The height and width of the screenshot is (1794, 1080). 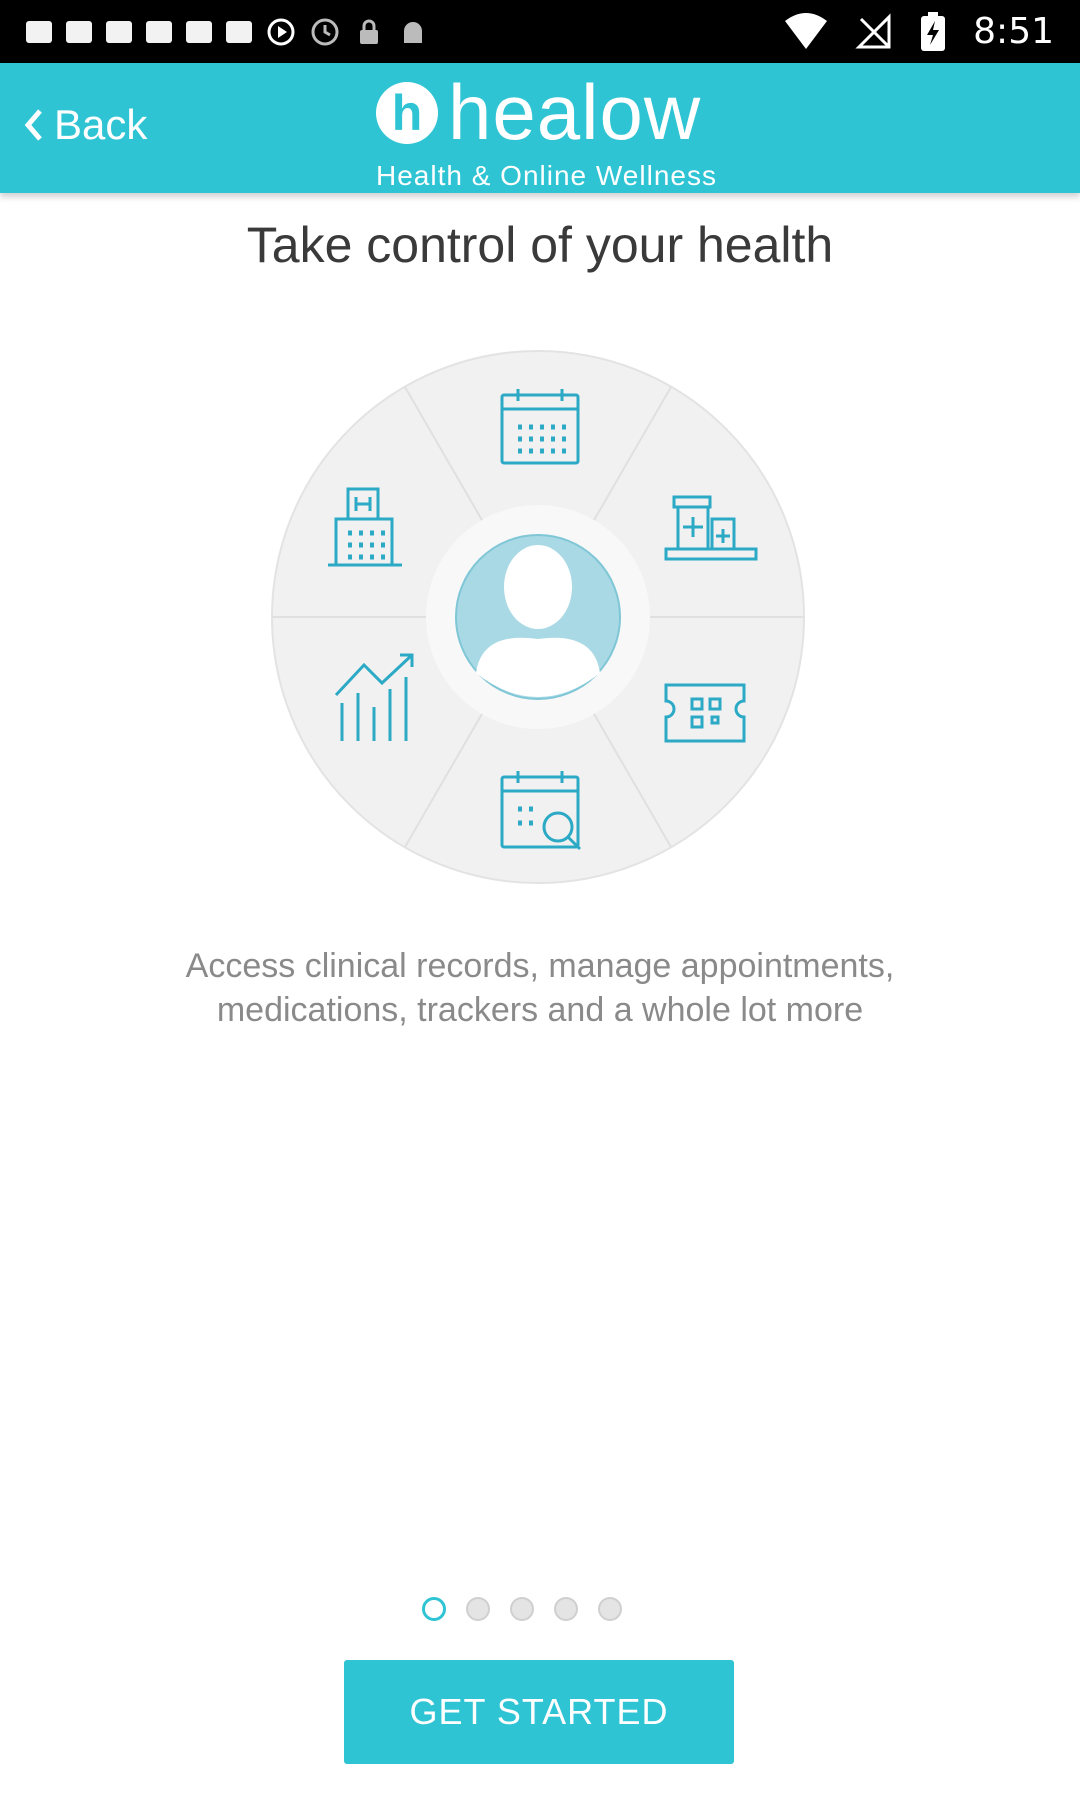 What do you see at coordinates (540, 245) in the screenshot?
I see `page-title: Take control of your health` at bounding box center [540, 245].